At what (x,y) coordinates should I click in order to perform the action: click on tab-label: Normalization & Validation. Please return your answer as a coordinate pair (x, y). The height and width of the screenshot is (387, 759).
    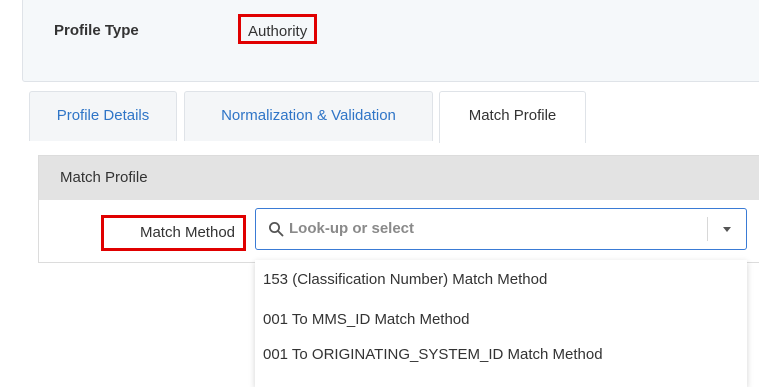
    Looking at the image, I should click on (308, 115).